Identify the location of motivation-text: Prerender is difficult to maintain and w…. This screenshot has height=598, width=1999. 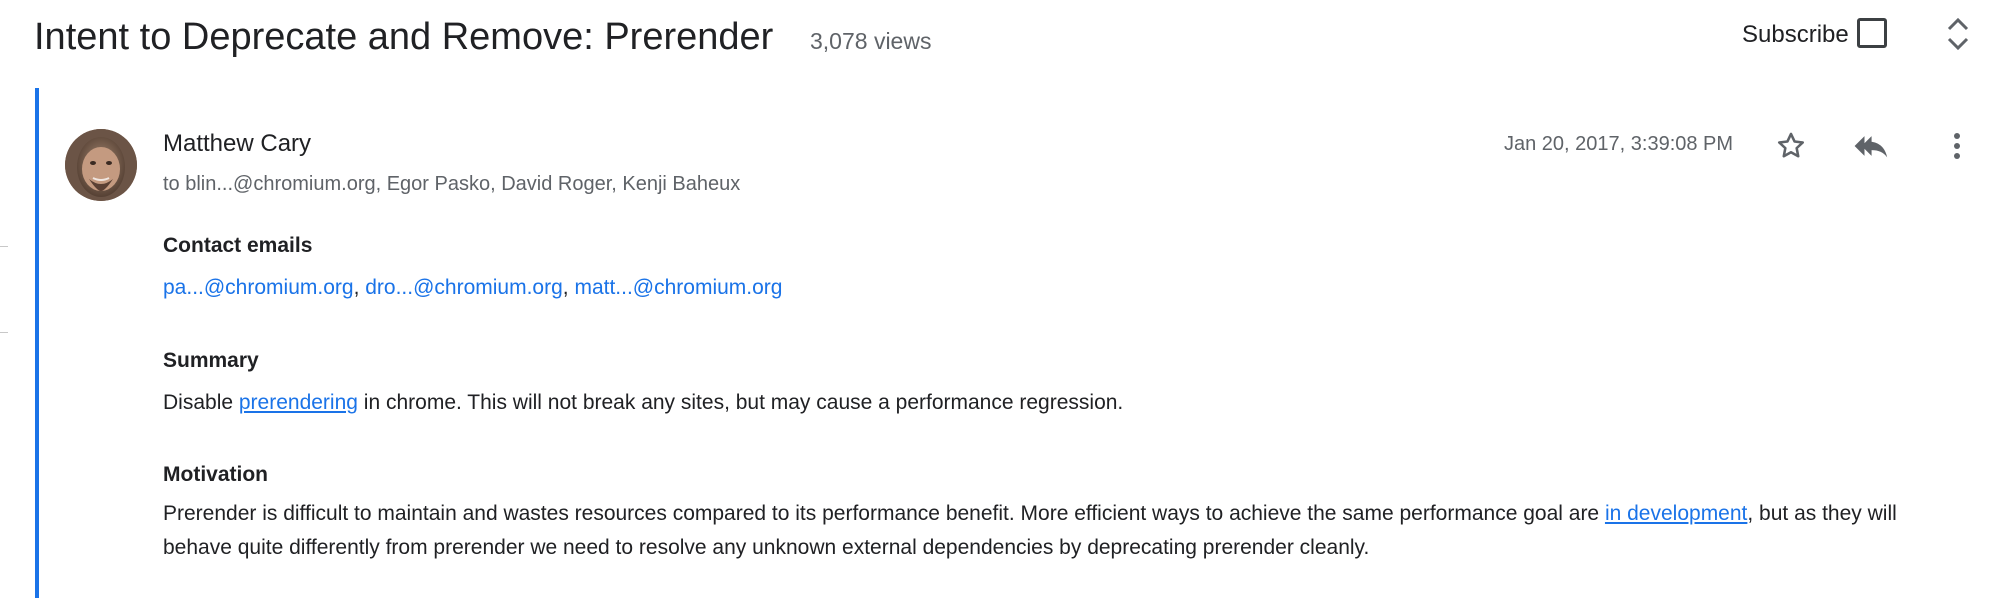
(1033, 531).